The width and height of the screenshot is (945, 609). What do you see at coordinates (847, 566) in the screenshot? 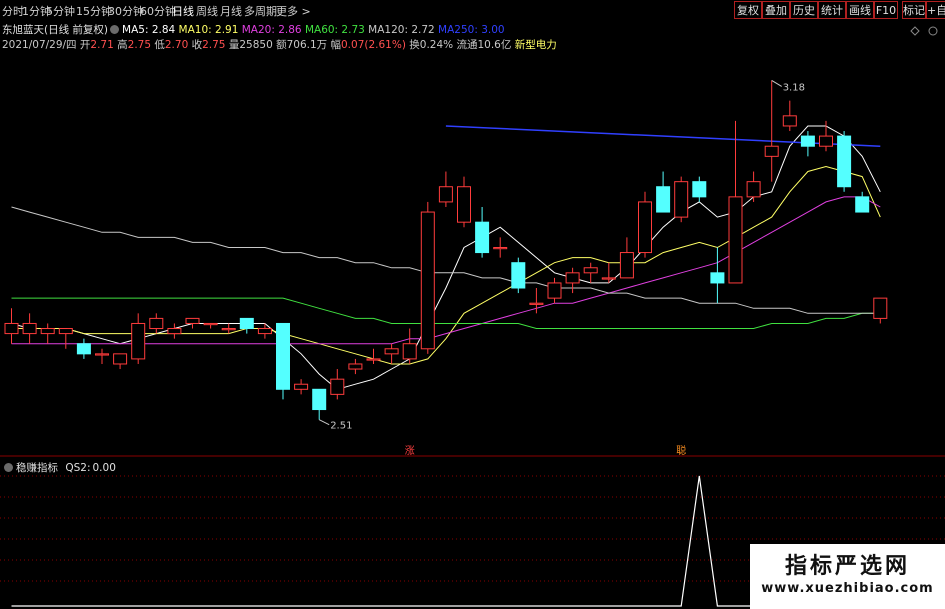
I see `watermark-title: 指标严选网` at bounding box center [847, 566].